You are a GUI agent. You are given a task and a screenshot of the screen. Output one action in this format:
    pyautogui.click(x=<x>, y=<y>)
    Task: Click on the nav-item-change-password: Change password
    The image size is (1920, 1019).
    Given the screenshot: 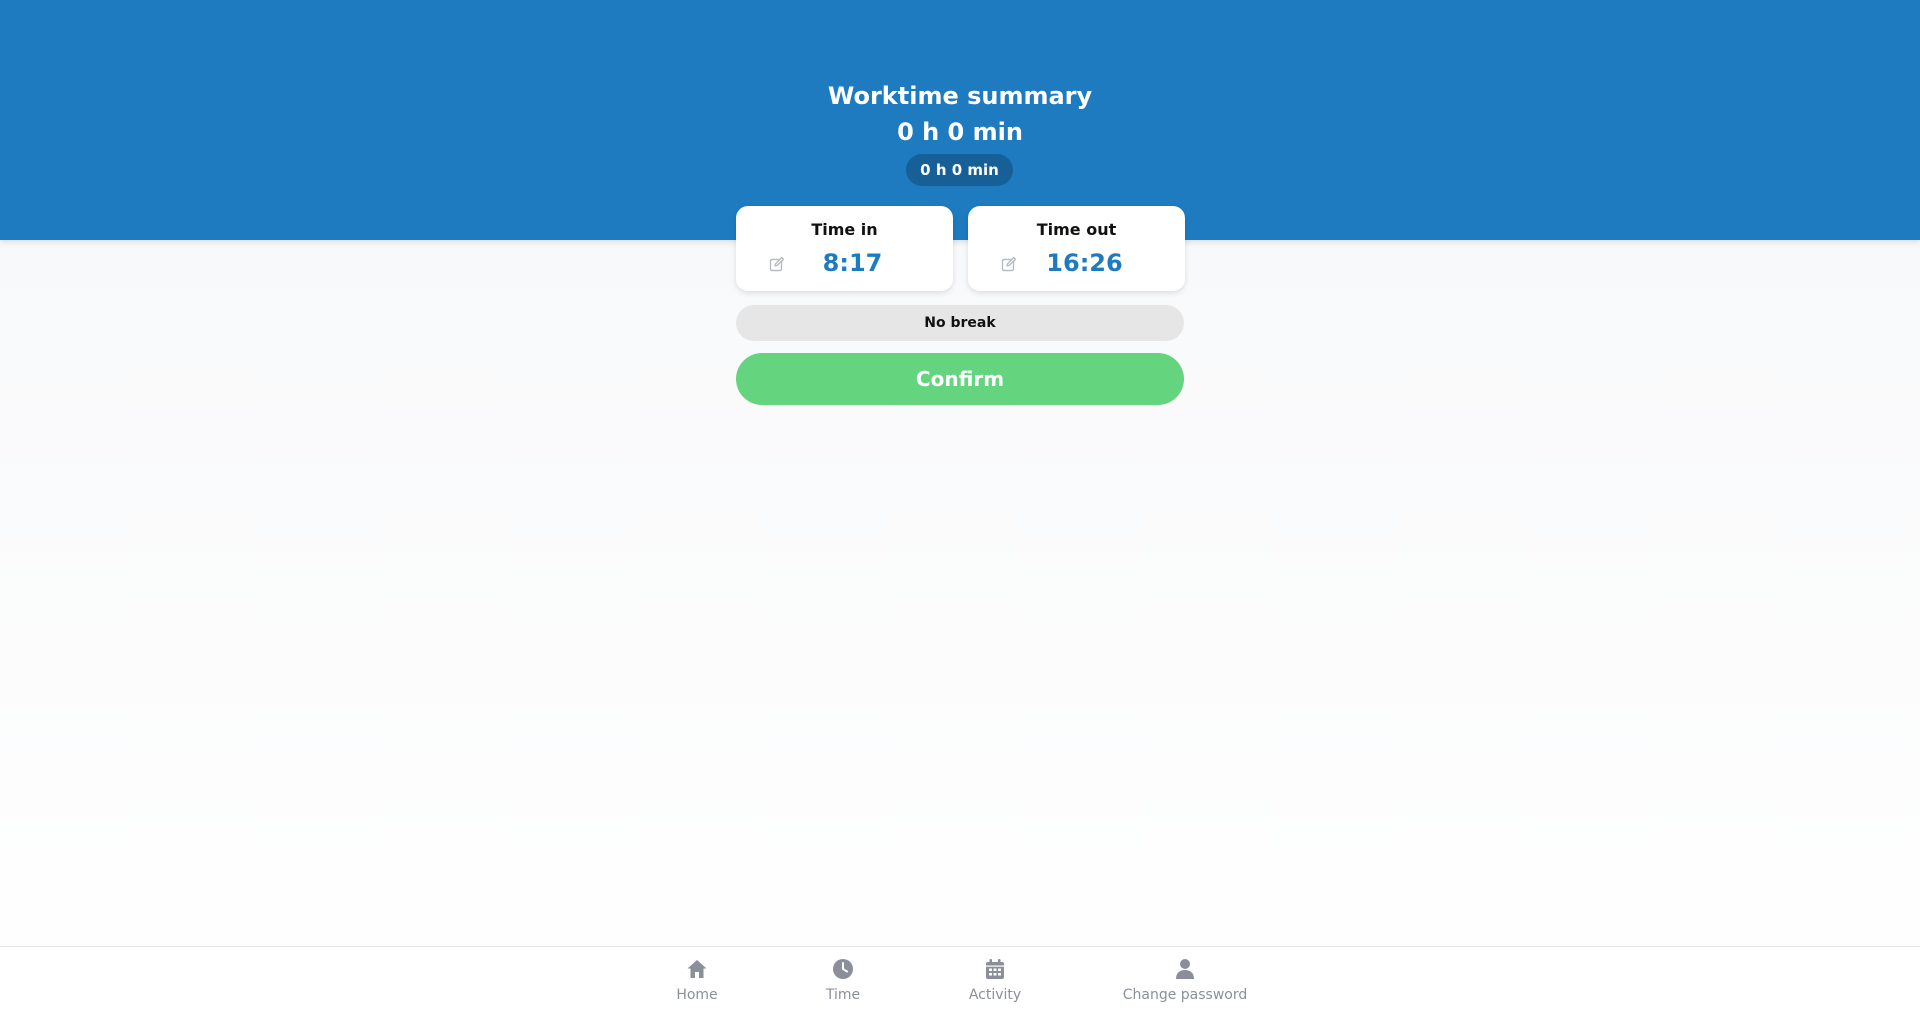 What is the action you would take?
    pyautogui.click(x=1185, y=980)
    